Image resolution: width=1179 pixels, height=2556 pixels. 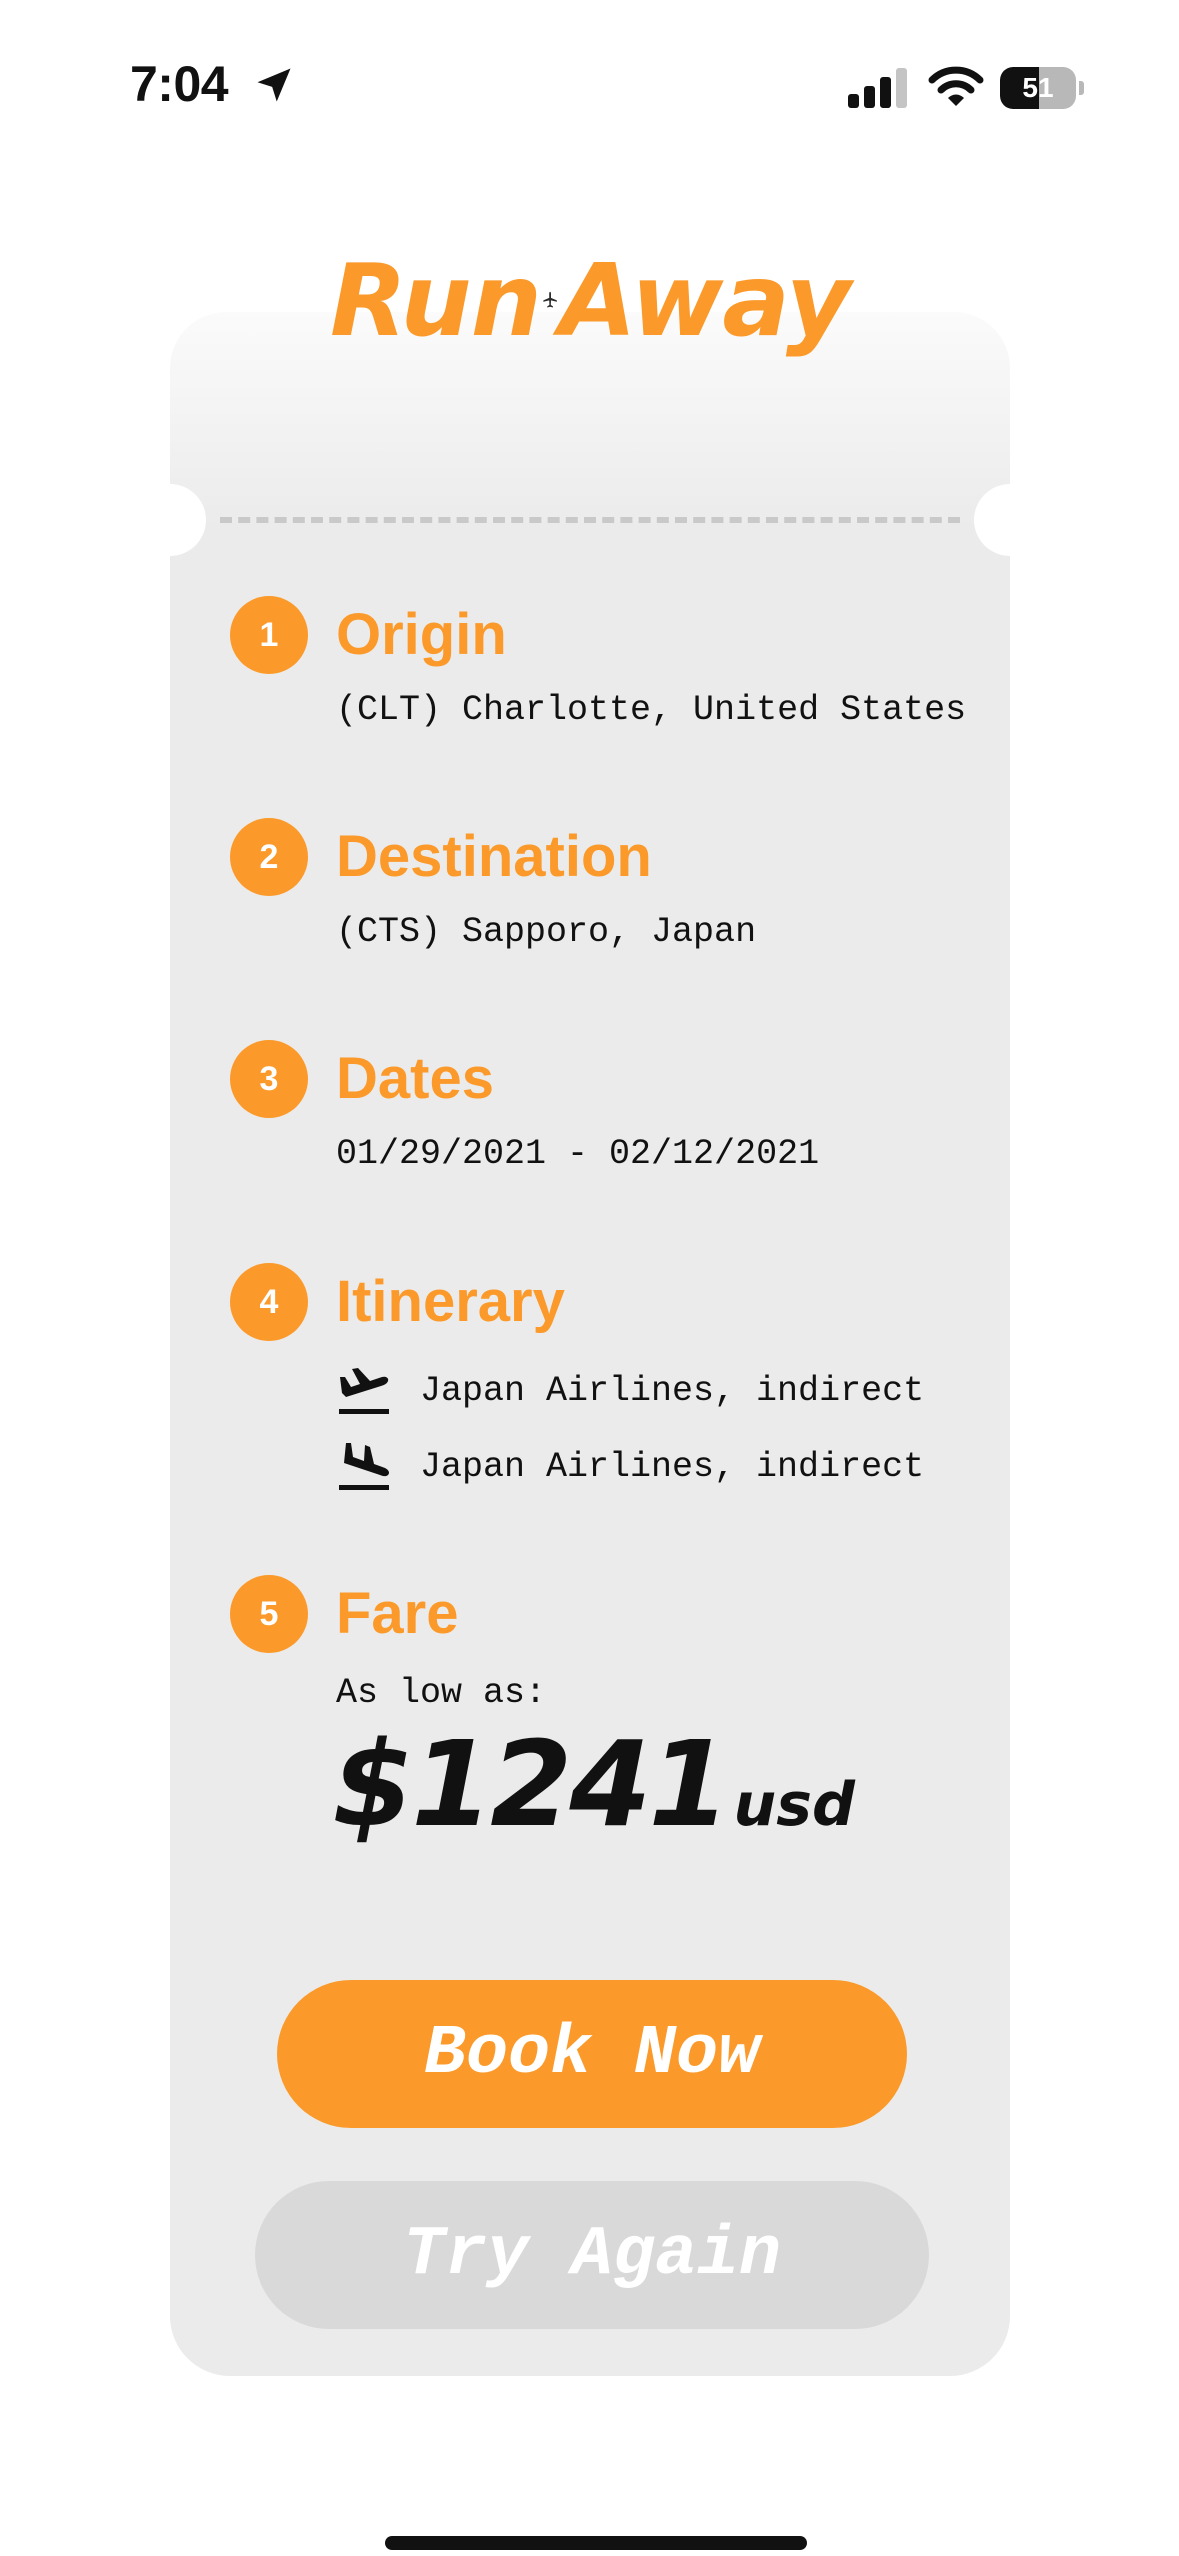 I want to click on destination-value: (CTS) Sapporo, Japan, so click(x=546, y=932).